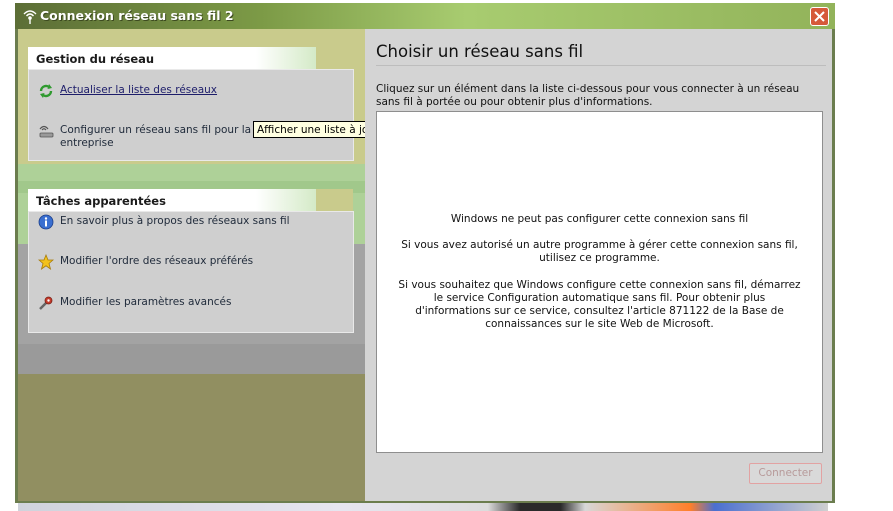 The height and width of the screenshot is (511, 893). What do you see at coordinates (334, 58) in the screenshot?
I see `header-end` at bounding box center [334, 58].